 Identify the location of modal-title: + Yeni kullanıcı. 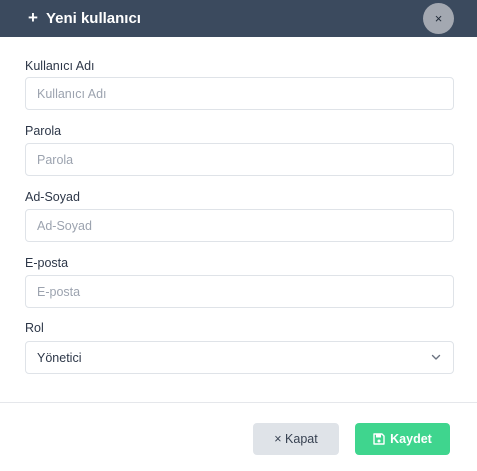
(84, 18).